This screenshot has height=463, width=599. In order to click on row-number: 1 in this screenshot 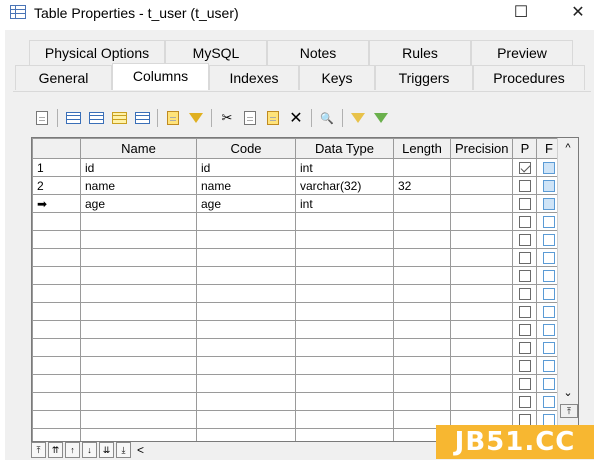, I will do `click(56, 167)`.